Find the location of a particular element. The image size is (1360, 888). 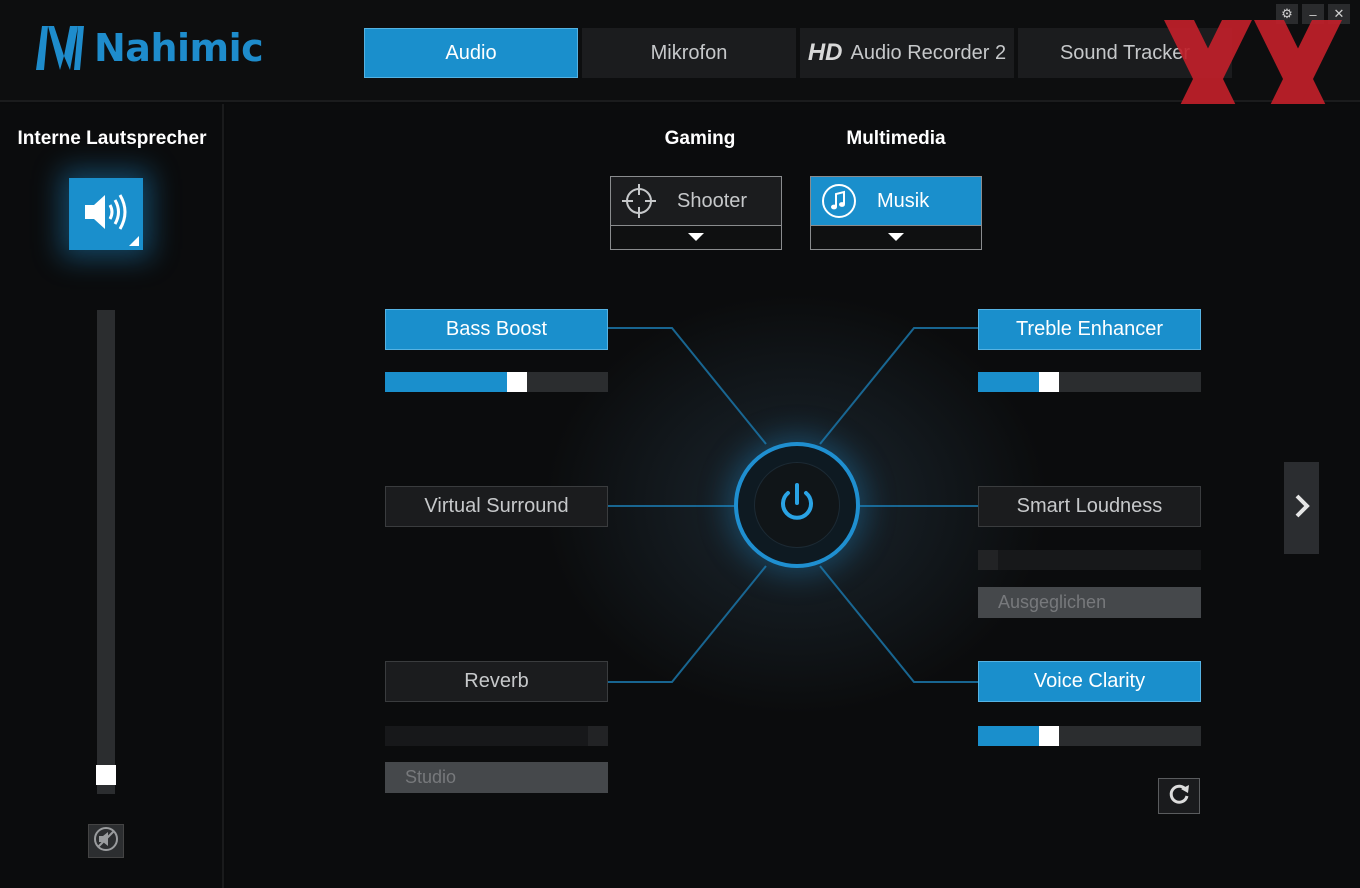

logo-text: Nahimic is located at coordinates (179, 48).